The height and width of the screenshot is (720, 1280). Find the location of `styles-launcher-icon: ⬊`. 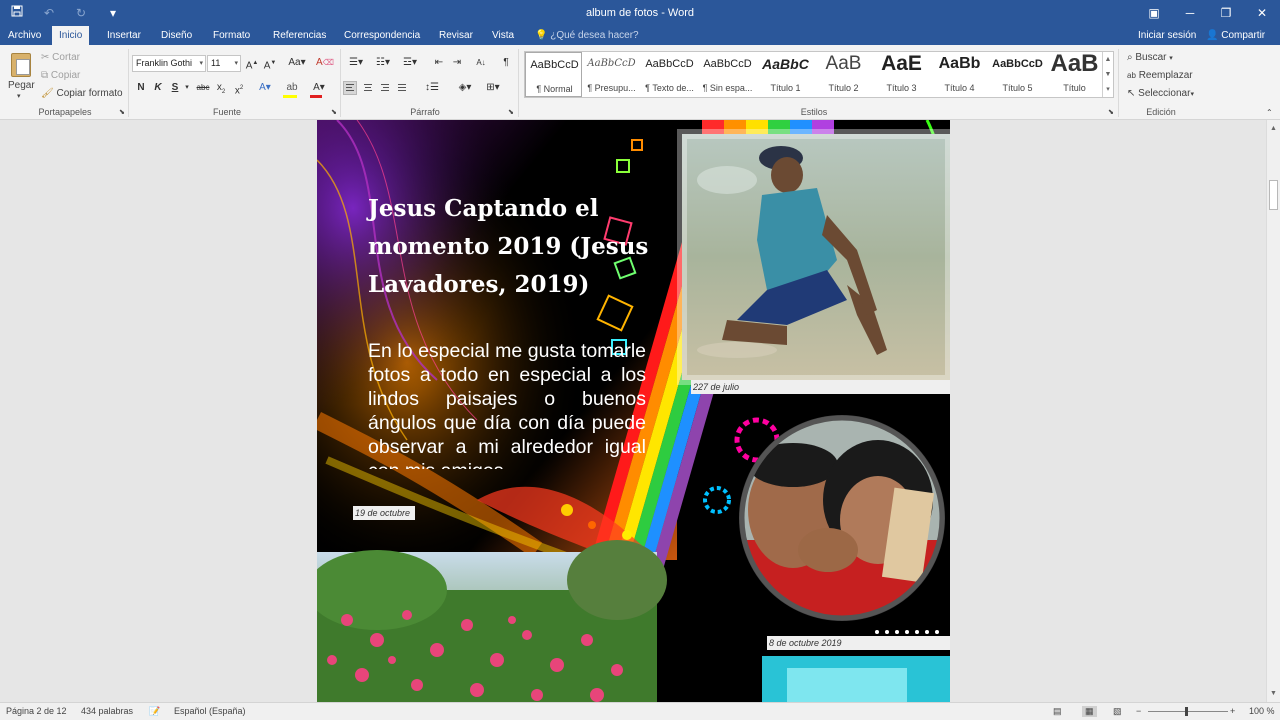

styles-launcher-icon: ⬊ is located at coordinates (1111, 112).